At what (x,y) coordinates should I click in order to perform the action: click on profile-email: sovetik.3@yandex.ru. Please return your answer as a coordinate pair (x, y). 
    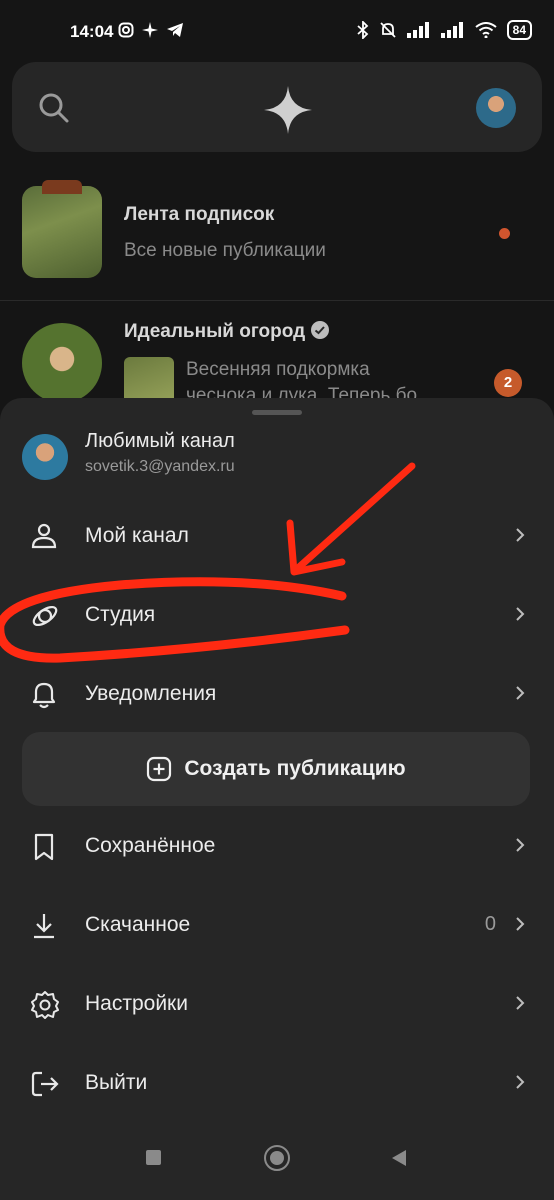
    Looking at the image, I should click on (160, 466).